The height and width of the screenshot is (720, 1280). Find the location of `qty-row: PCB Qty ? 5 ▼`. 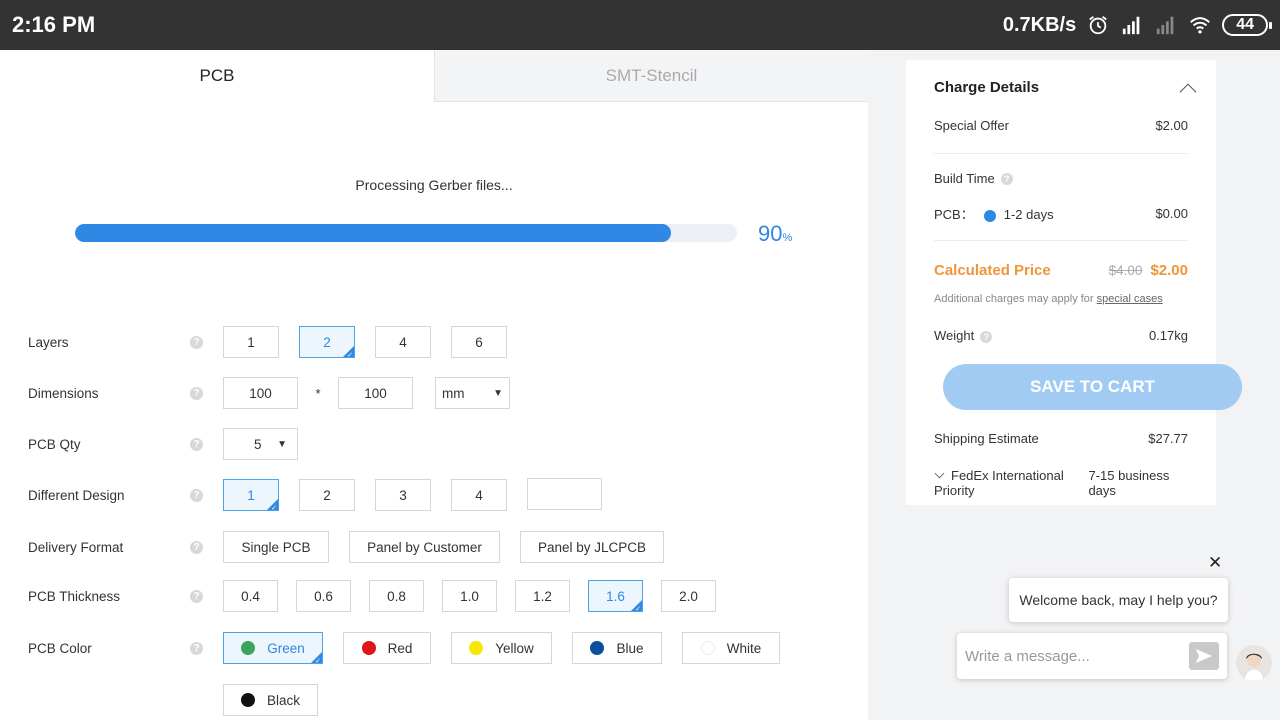

qty-row: PCB Qty ? 5 ▼ is located at coordinates (163, 444).